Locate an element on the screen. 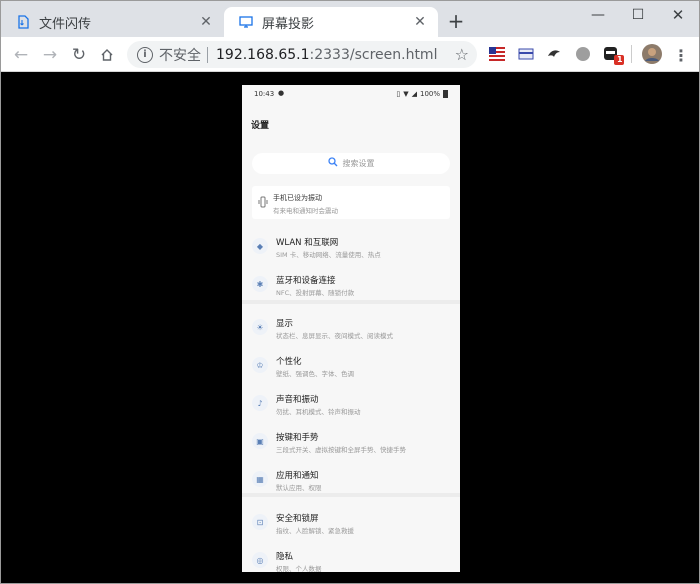 Image resolution: width=700 pixels, height=584 pixels. settings-item-subtitle: 权限、个人数据 is located at coordinates (299, 568).